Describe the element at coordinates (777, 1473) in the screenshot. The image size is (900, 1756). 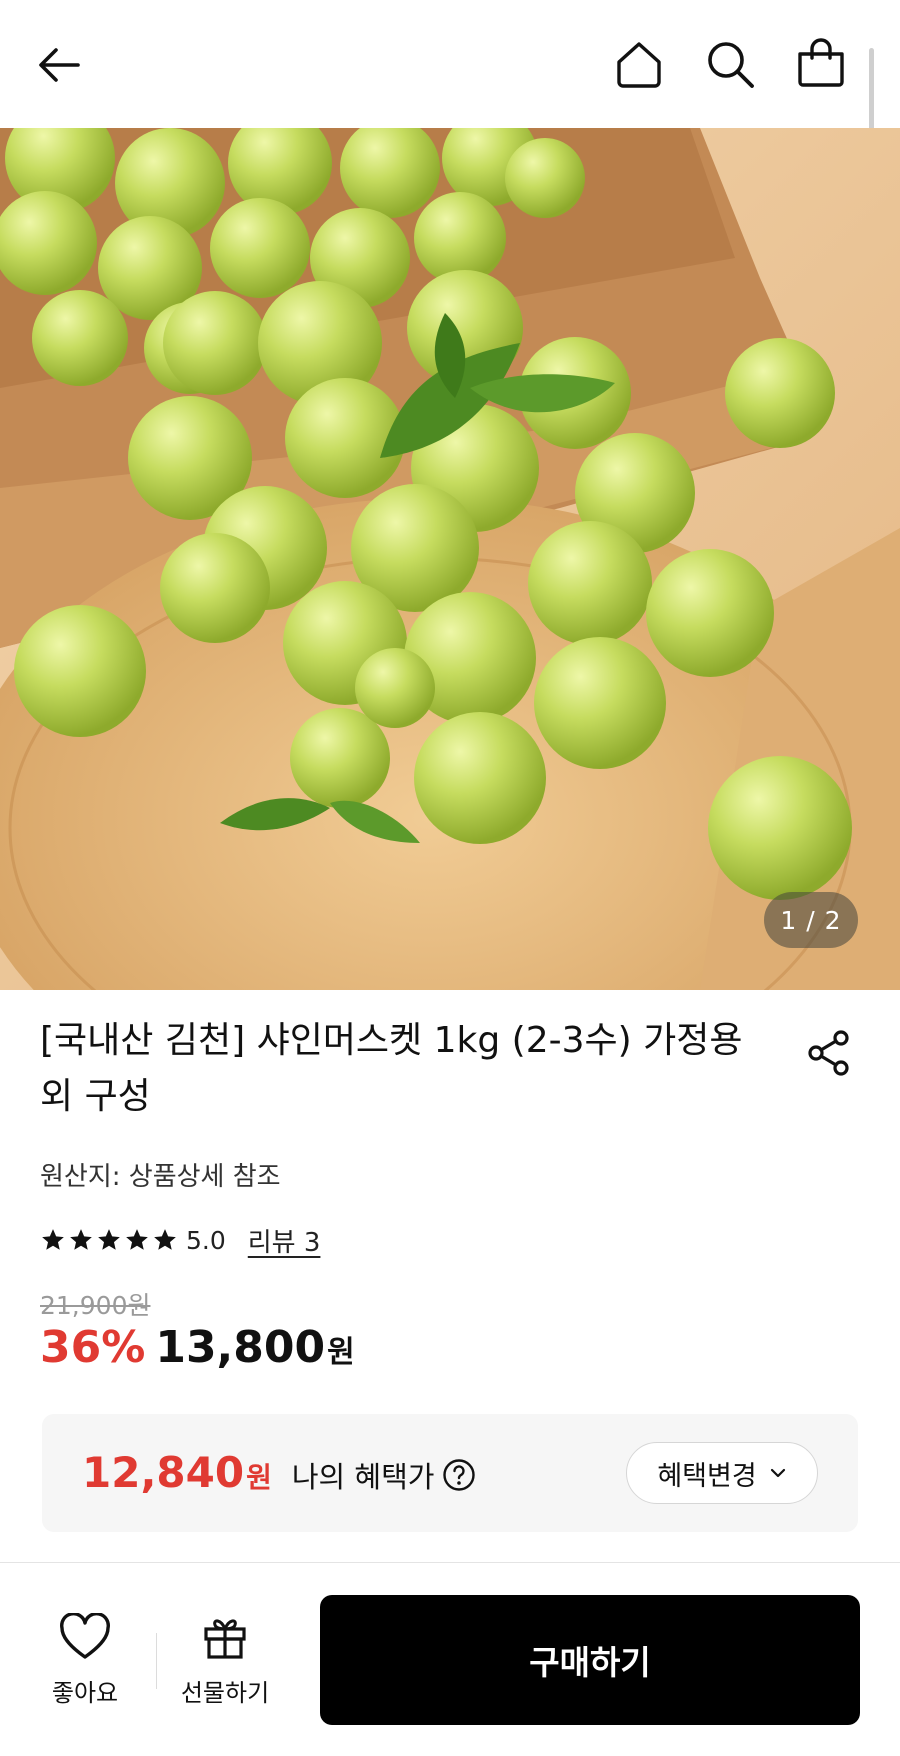
I see `chevron-down-icon` at that location.